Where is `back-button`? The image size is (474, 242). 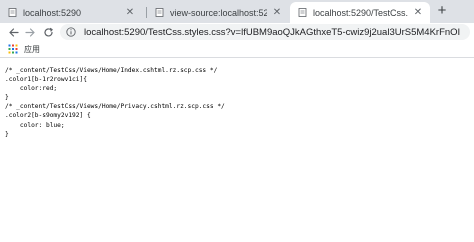 back-button is located at coordinates (13, 32).